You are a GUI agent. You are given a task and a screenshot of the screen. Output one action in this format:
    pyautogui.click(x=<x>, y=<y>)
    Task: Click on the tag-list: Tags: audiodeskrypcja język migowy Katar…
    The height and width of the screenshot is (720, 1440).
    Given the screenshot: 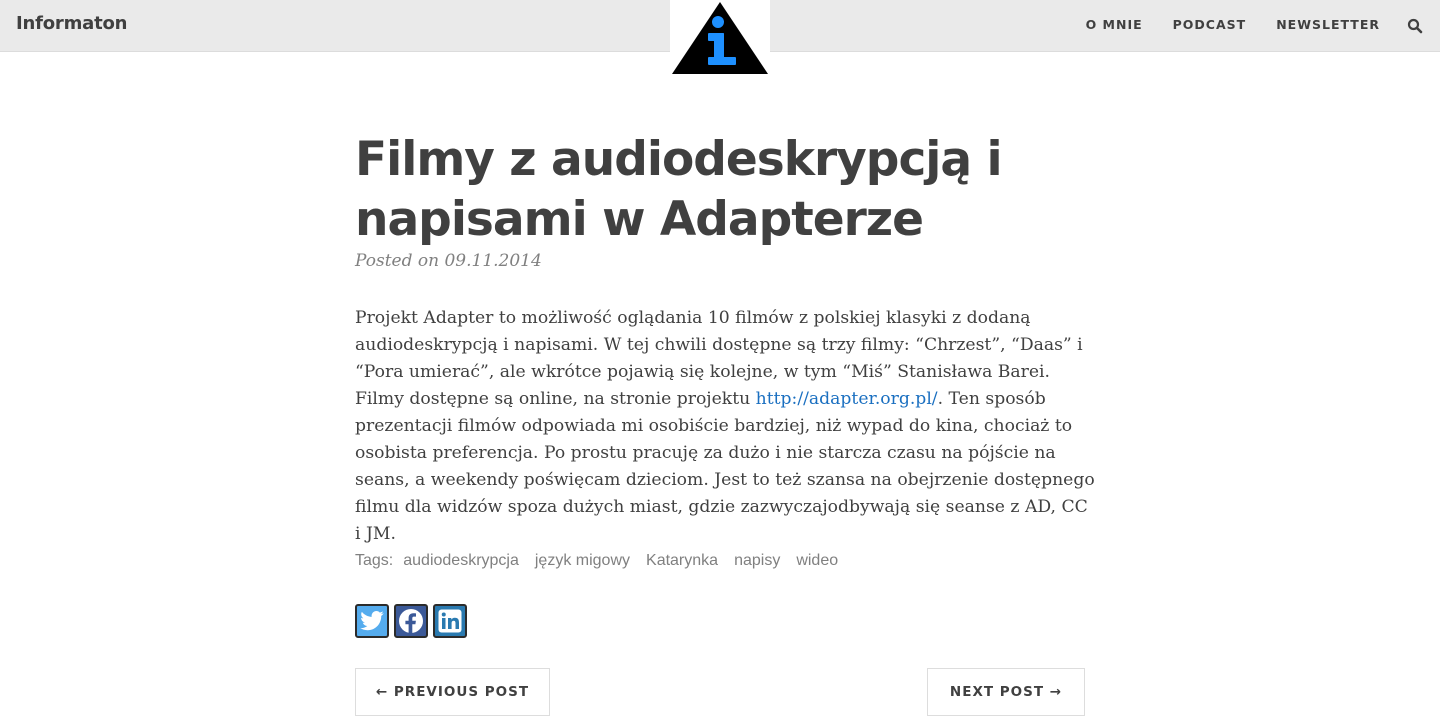 What is the action you would take?
    pyautogui.click(x=596, y=561)
    